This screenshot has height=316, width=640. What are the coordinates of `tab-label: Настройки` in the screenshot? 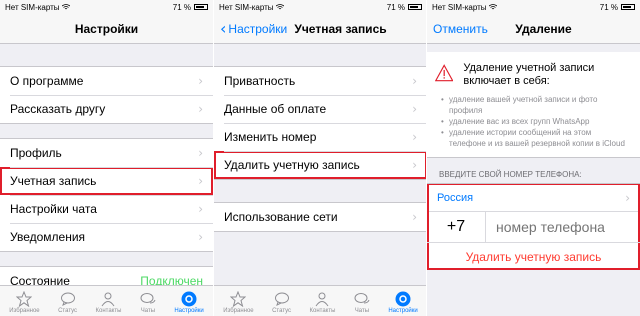 It's located at (403, 311).